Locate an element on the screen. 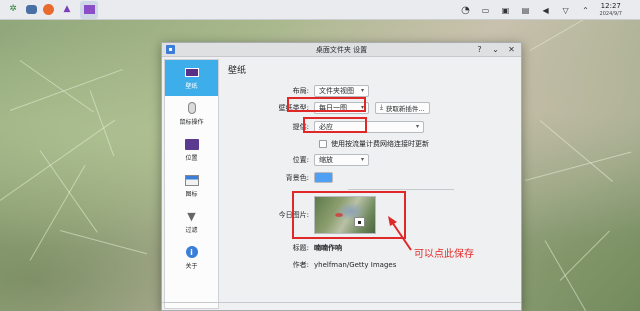 The height and width of the screenshot is (311, 640). sidebar-item-filter: ▼ 过滤 is located at coordinates (191, 222).